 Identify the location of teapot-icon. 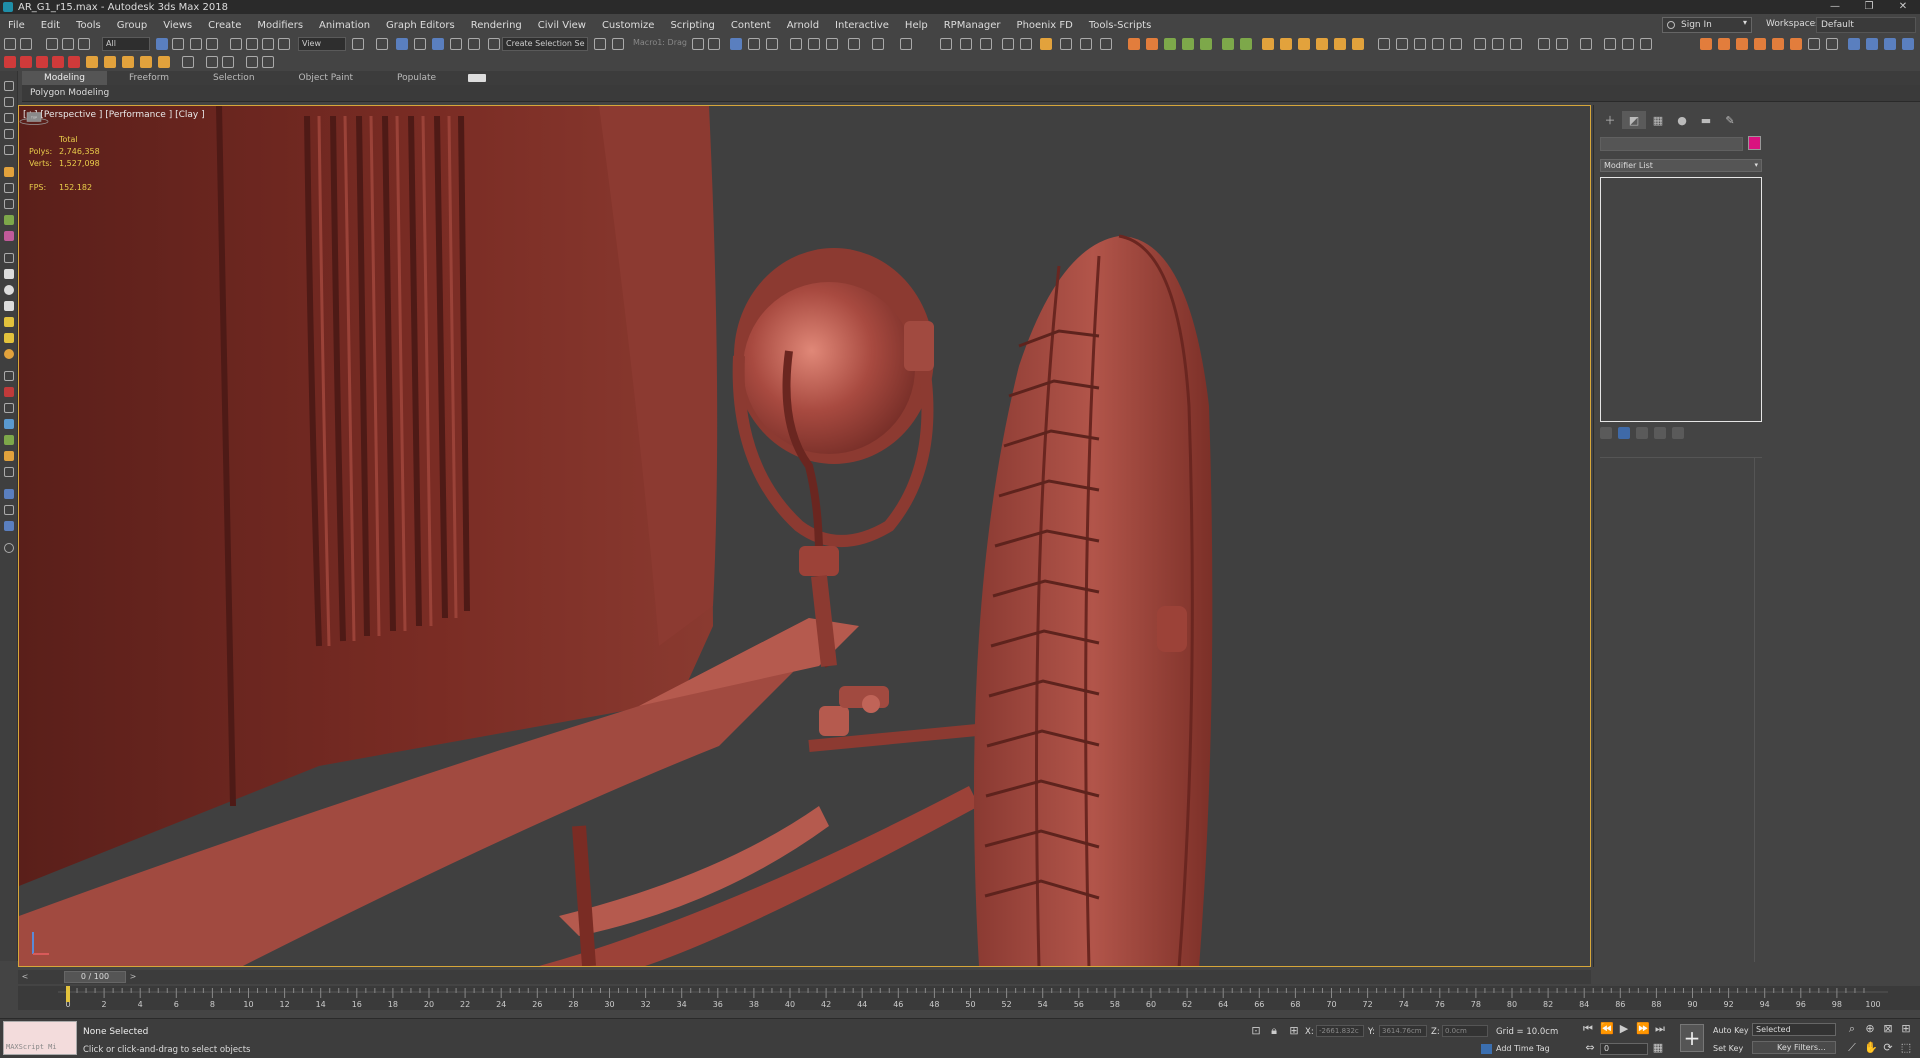
(1456, 44).